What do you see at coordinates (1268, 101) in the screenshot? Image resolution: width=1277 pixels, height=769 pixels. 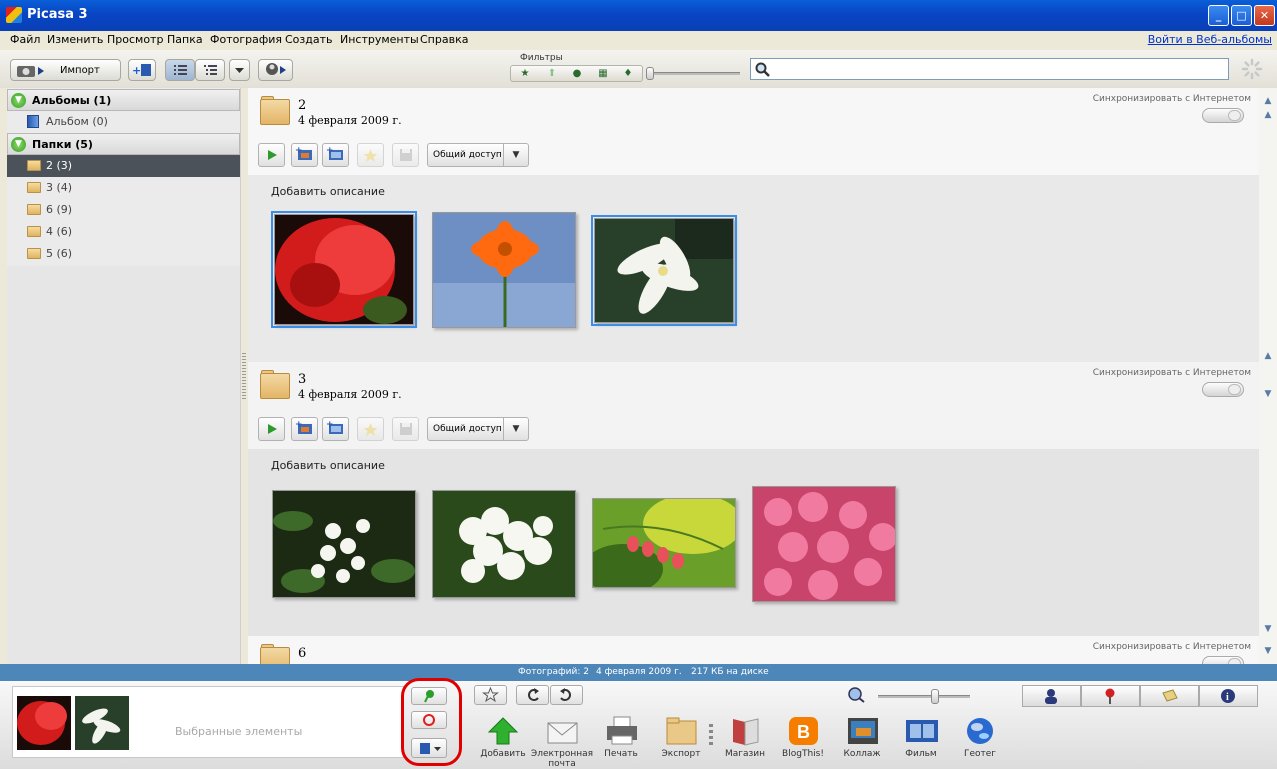 I see `scroll-top-icon: ▲` at bounding box center [1268, 101].